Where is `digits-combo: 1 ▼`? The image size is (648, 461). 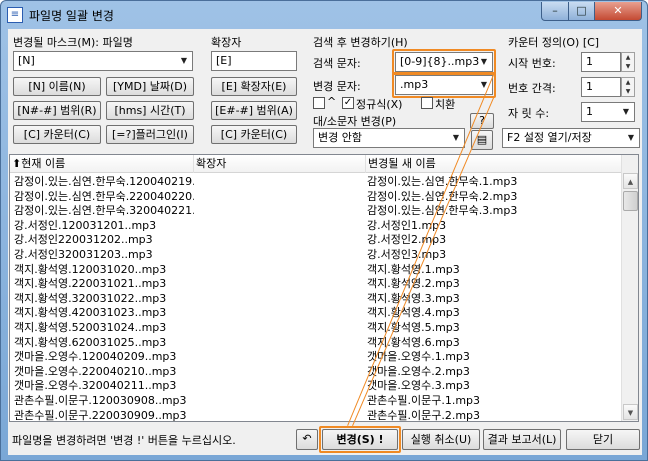
digits-combo: 1 ▼ is located at coordinates (608, 112).